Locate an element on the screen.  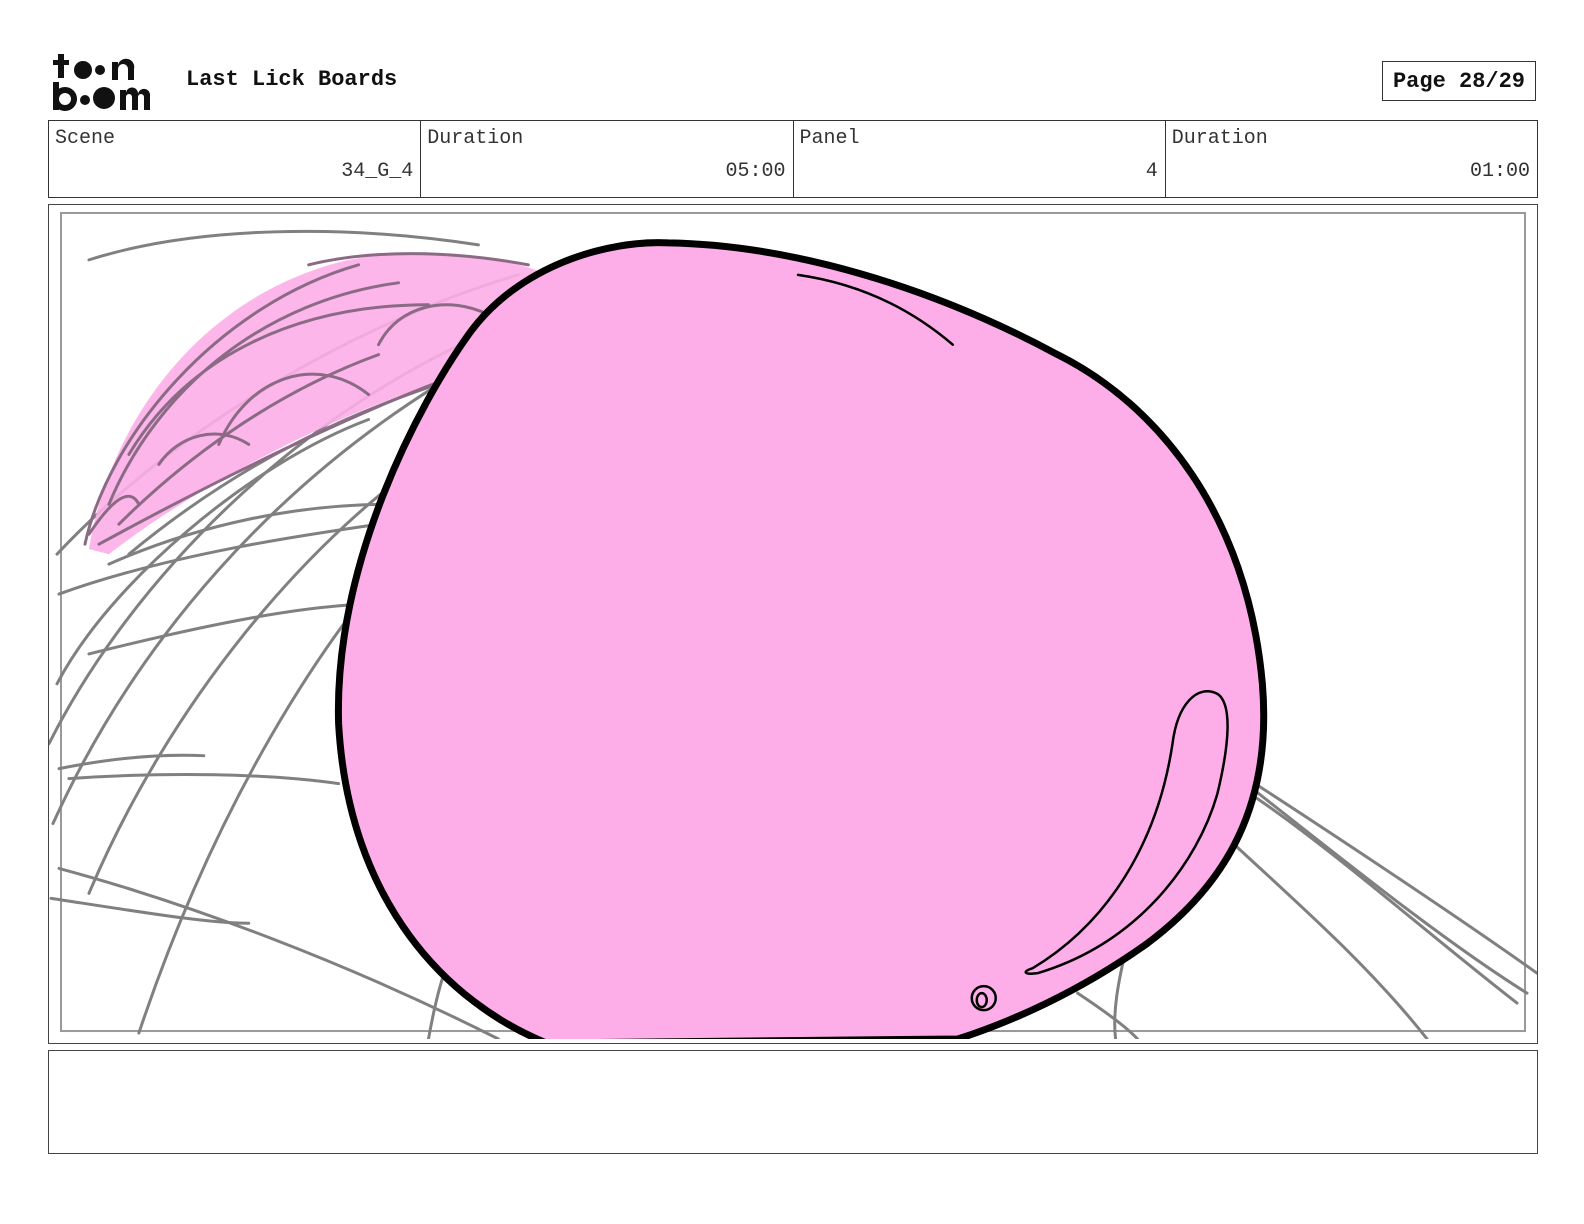
scene-value: 34_G_4 is located at coordinates (377, 171).